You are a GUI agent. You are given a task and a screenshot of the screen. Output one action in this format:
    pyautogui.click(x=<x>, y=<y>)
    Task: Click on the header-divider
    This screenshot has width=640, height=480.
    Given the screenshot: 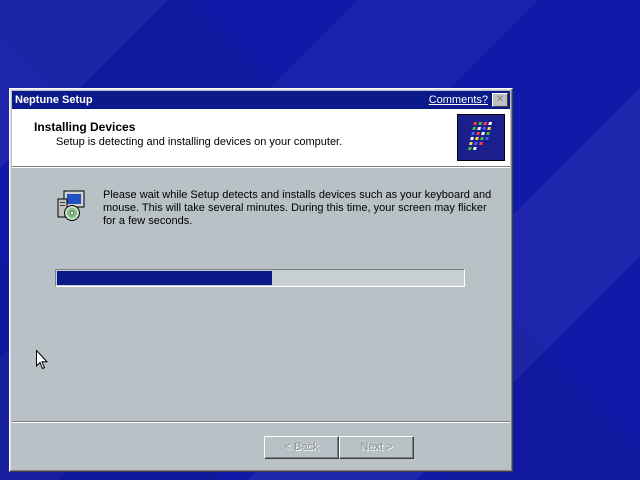 What is the action you would take?
    pyautogui.click(x=261, y=167)
    